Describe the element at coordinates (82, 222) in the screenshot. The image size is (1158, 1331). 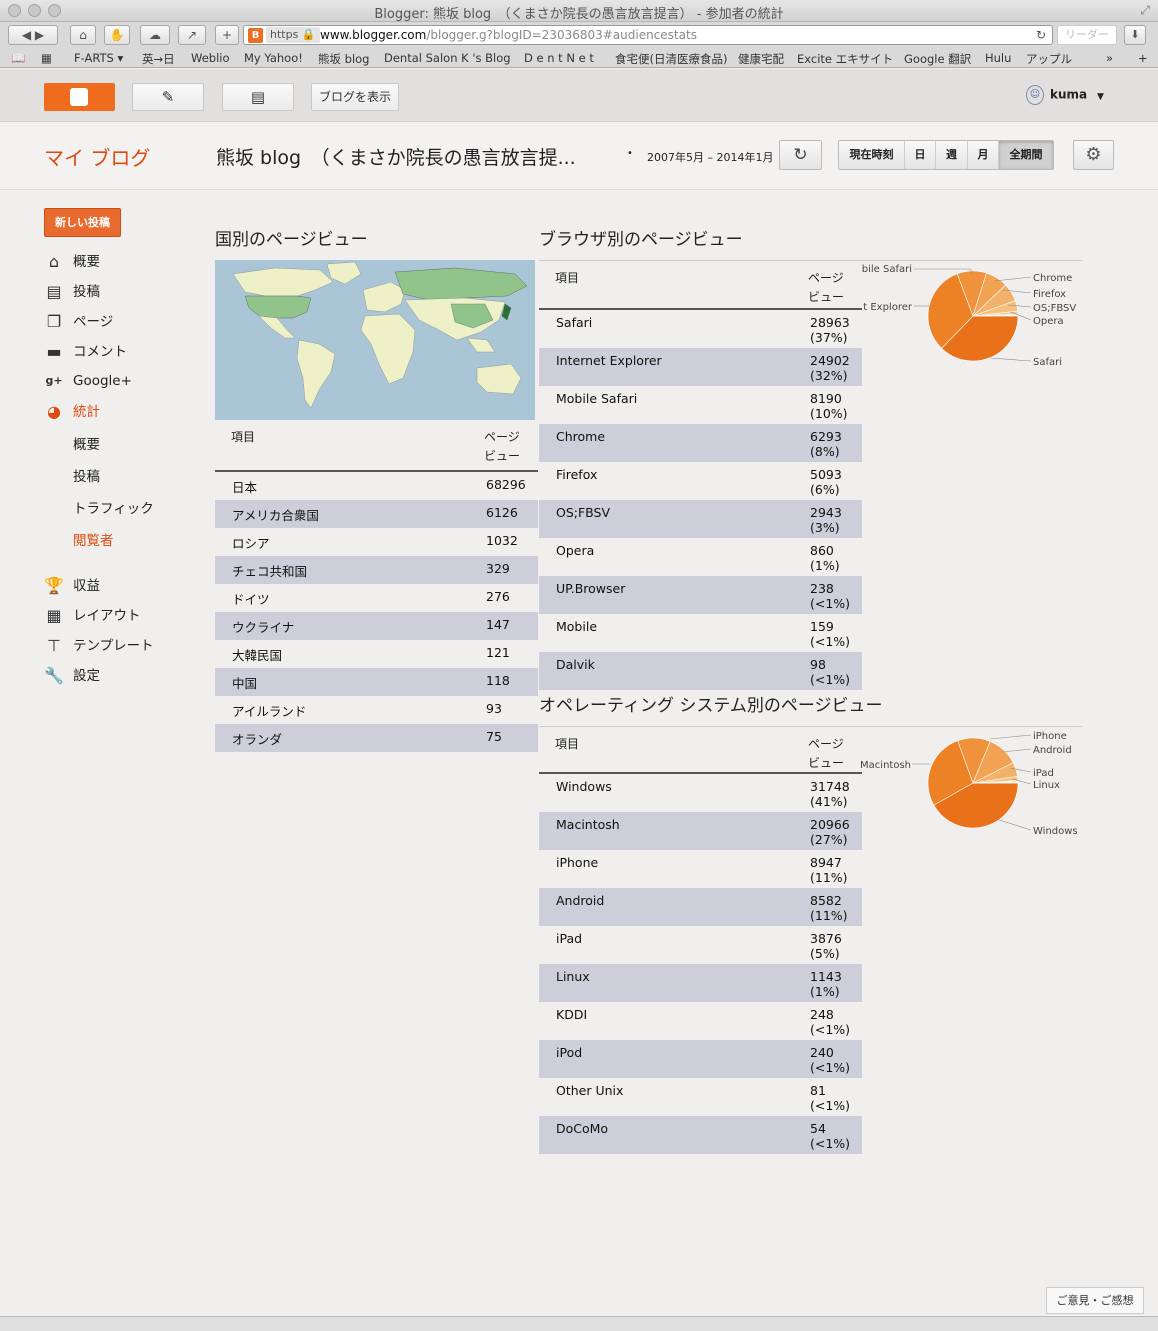
I see `new-post-button: 新しい投稿` at that location.